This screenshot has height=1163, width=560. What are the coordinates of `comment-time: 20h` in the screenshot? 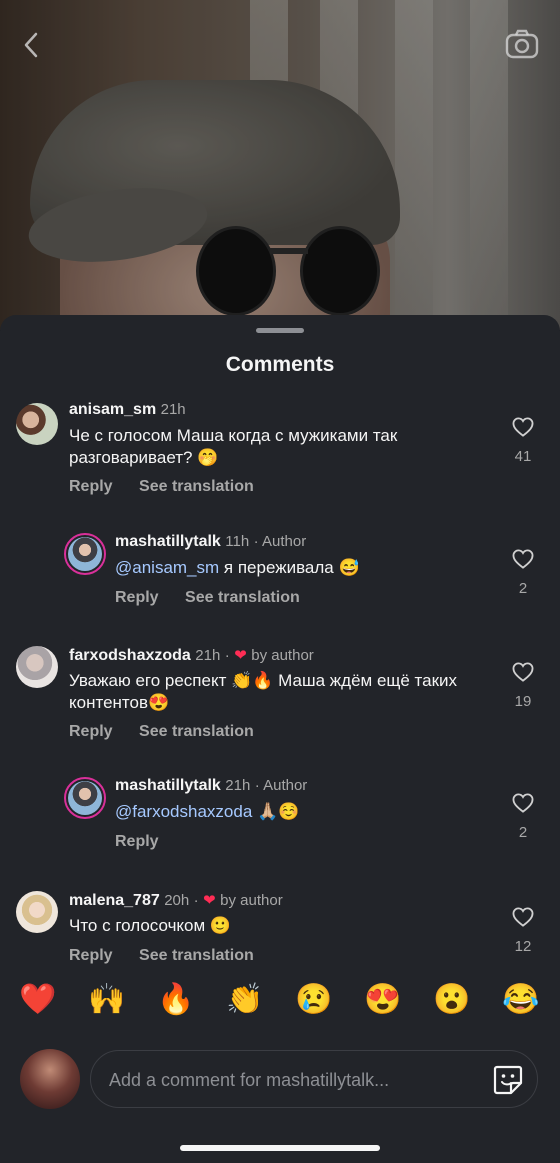 It's located at (177, 900).